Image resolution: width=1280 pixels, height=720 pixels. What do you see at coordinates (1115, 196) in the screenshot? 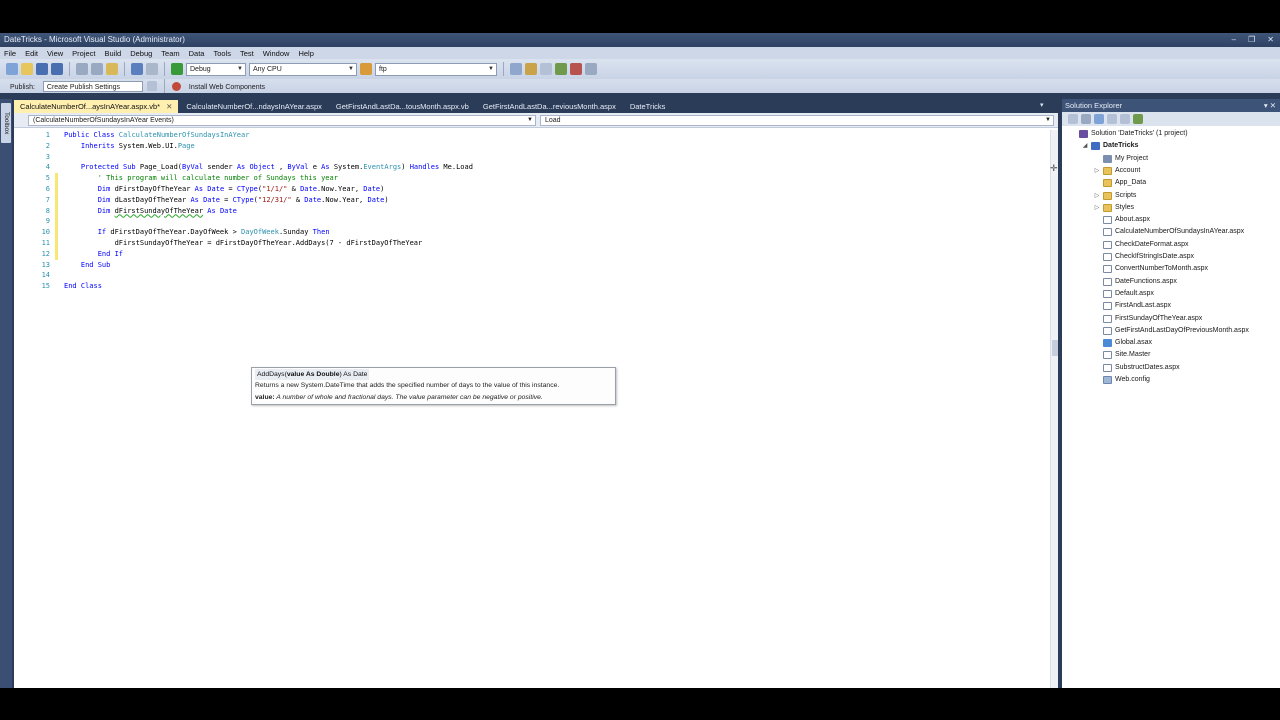
I see `tree-item: ▷ Scripts` at bounding box center [1115, 196].